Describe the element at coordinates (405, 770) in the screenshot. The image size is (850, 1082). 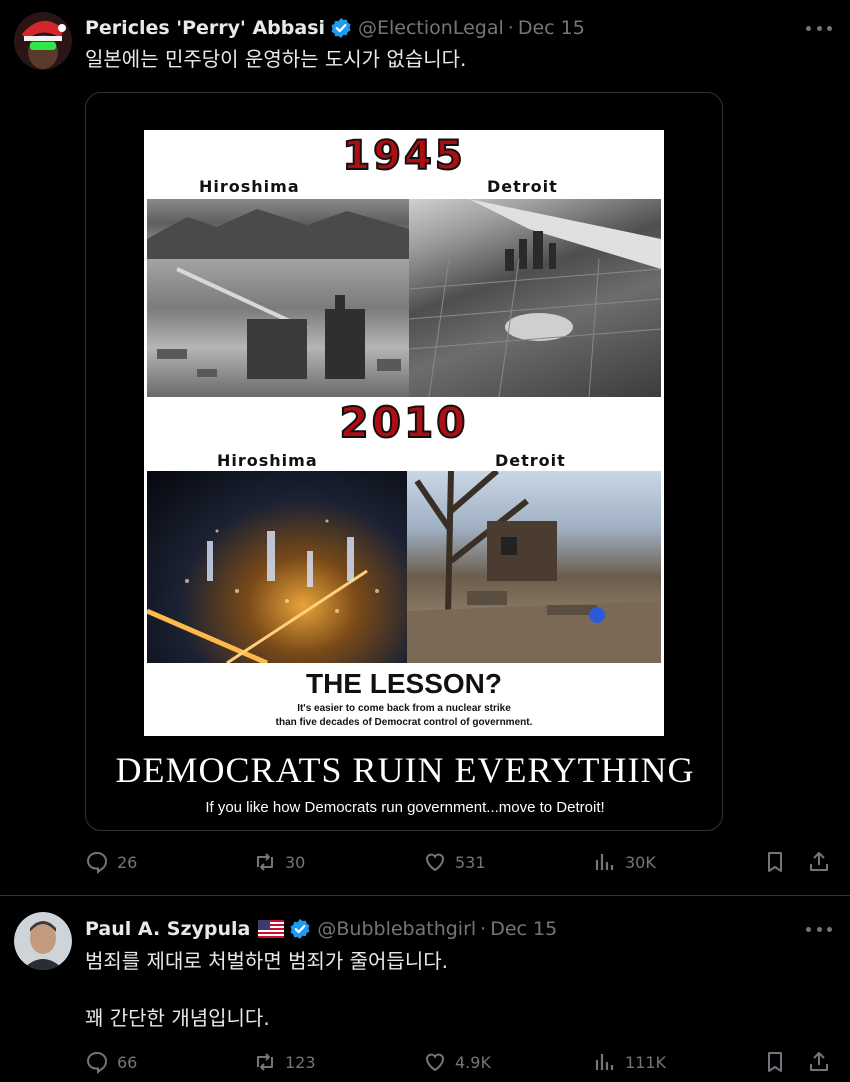
I see `meme-headline: DEMOCRATS RUIN EVERYTHING` at that location.